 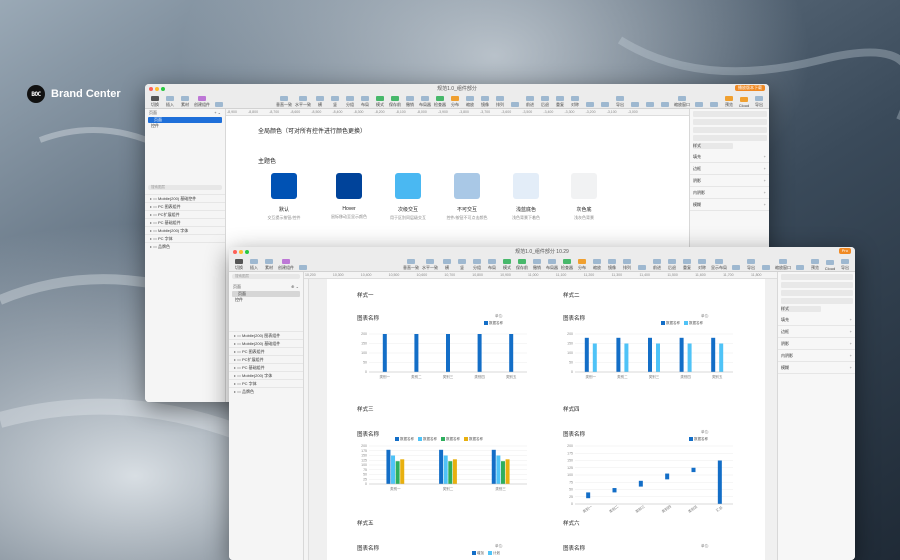 What do you see at coordinates (470, 102) in the screenshot?
I see `toolbar-button: 缩放` at bounding box center [470, 102].